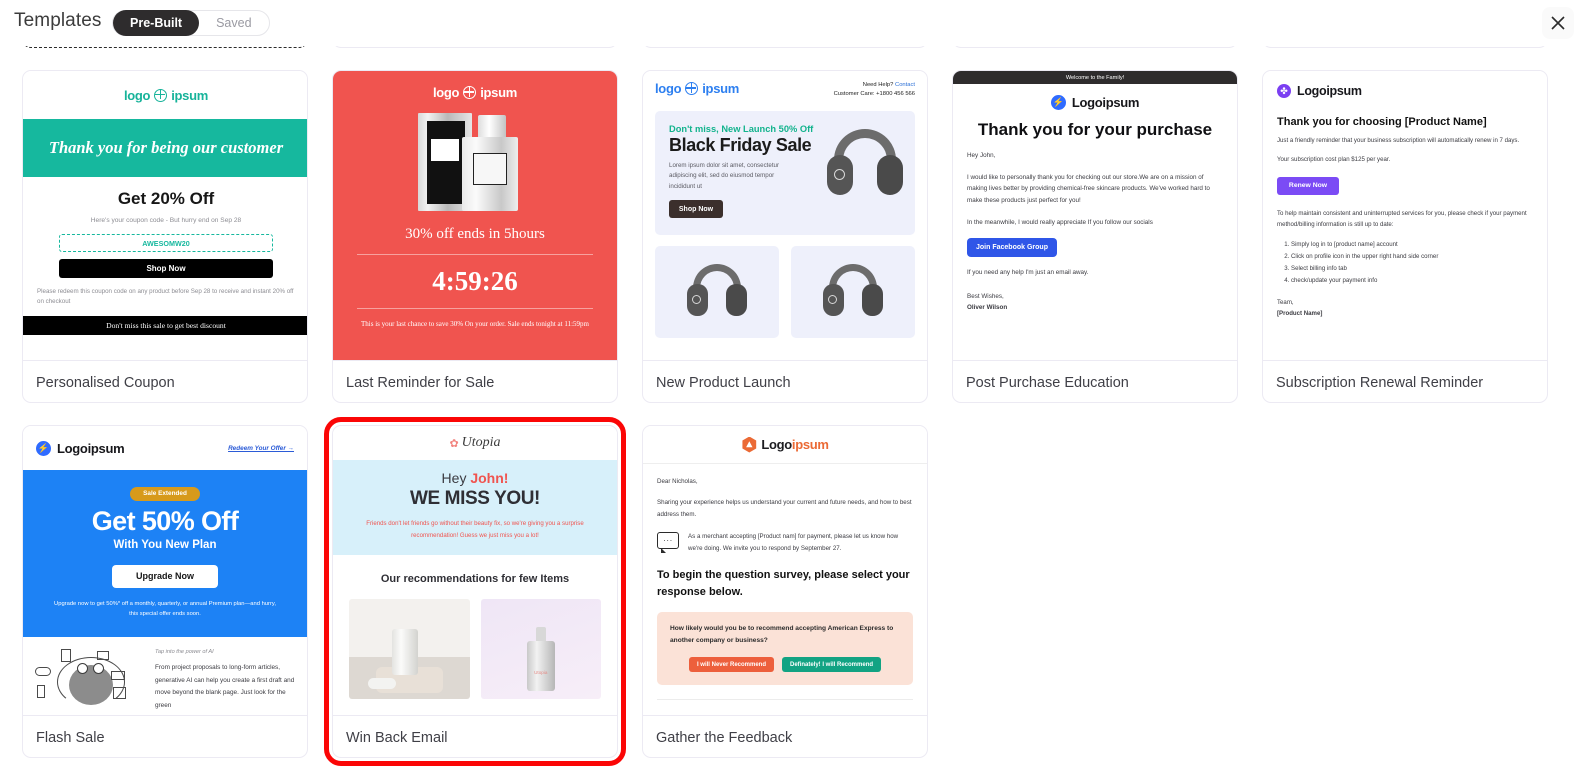  What do you see at coordinates (58, 20) in the screenshot?
I see `page-title: Templates` at bounding box center [58, 20].